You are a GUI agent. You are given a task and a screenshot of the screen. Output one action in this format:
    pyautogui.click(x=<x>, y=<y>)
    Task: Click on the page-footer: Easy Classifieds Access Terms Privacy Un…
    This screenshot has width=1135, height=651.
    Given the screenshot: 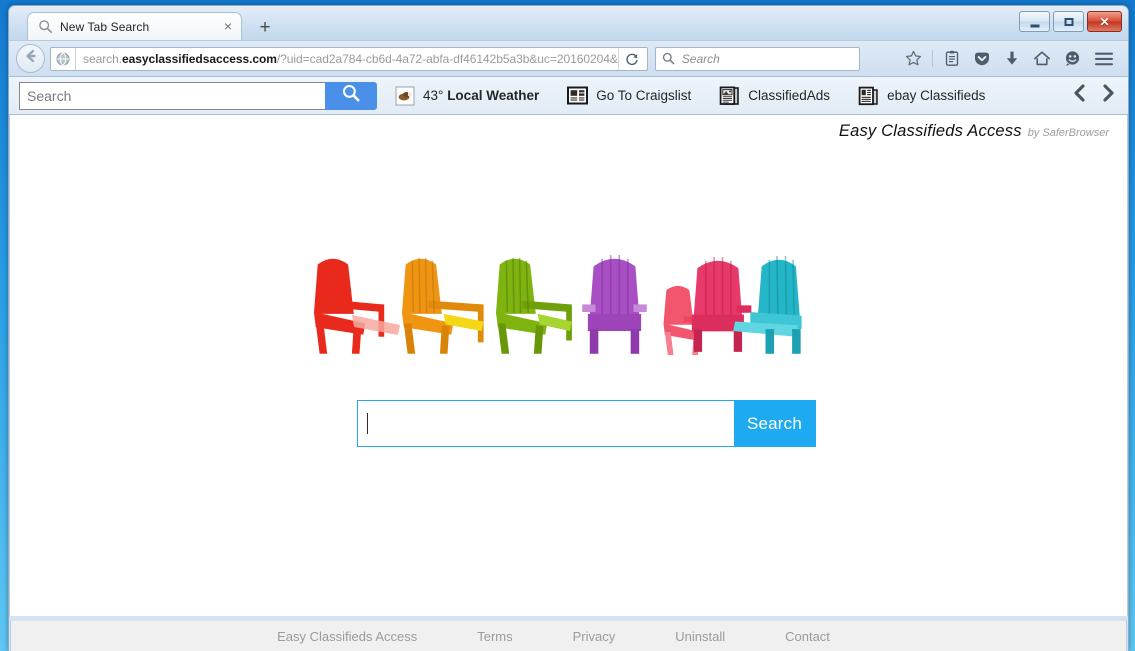 What is the action you would take?
    pyautogui.click(x=568, y=635)
    